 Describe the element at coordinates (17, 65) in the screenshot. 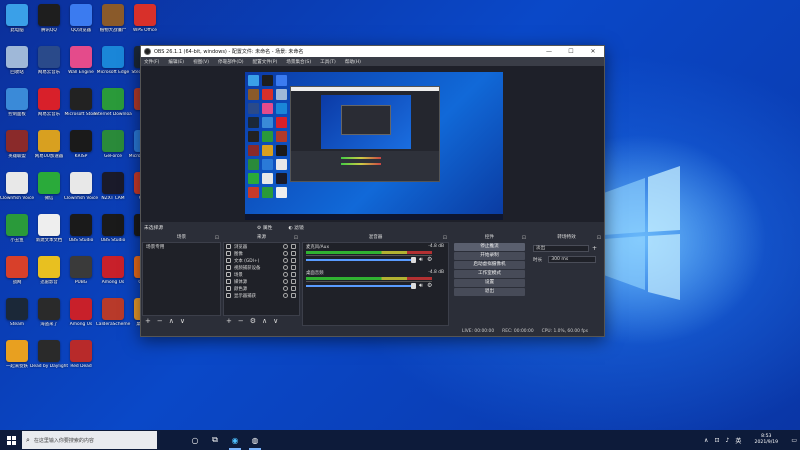

I see `desktop-icon: 回收站` at that location.